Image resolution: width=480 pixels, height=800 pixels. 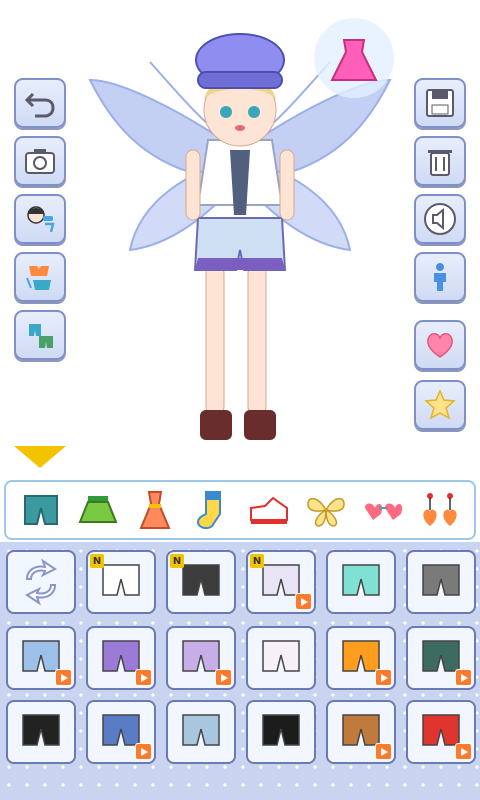 I want to click on floppy-disk-icon, so click(x=440, y=103).